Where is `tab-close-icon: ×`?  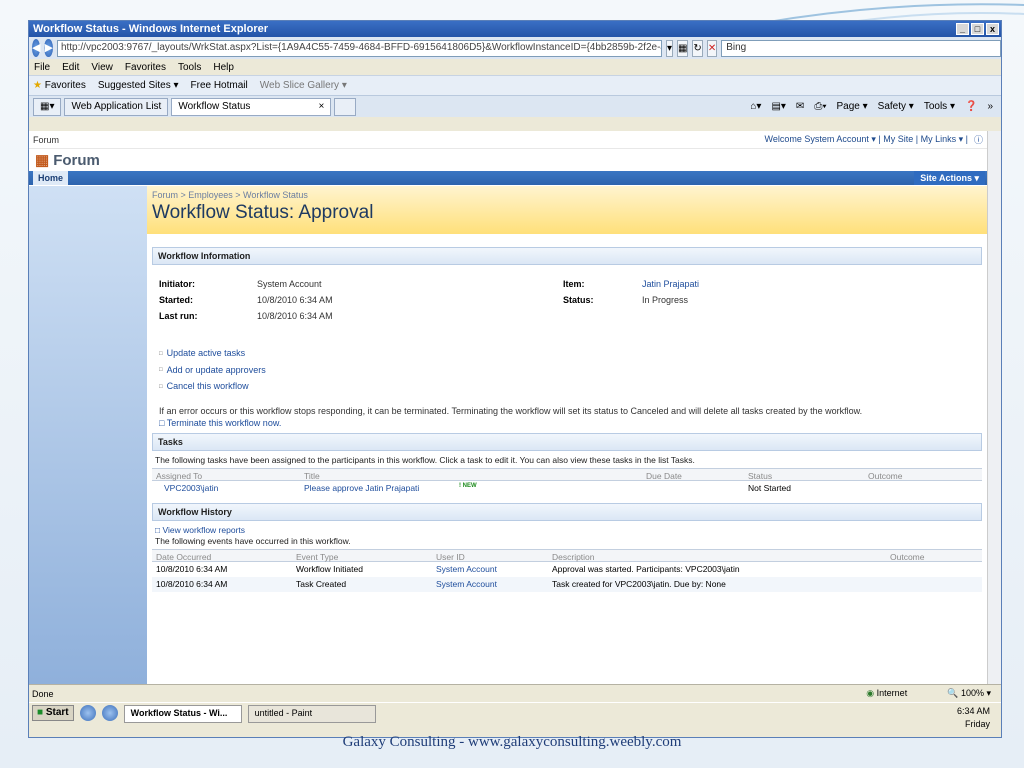
tab-close-icon: × is located at coordinates (322, 107).